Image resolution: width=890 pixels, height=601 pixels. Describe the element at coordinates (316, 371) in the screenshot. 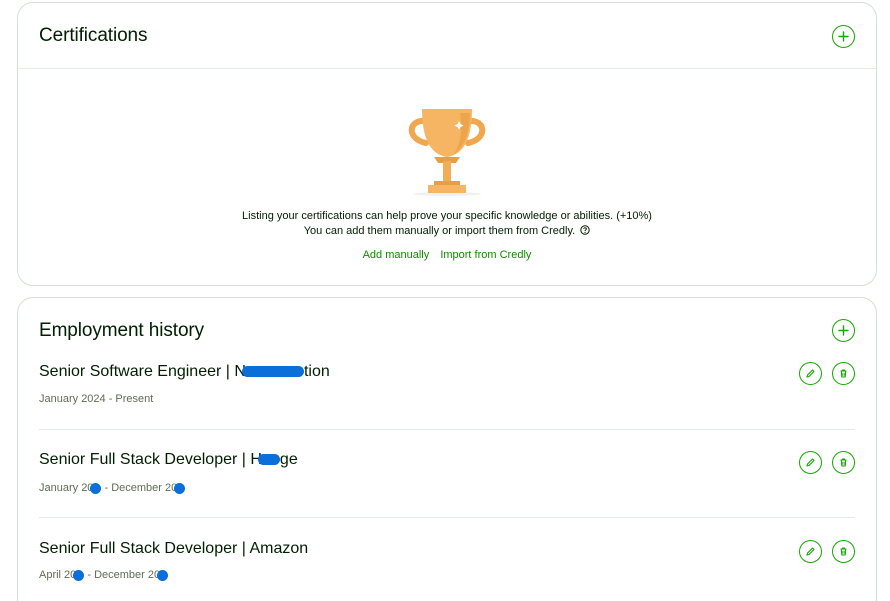

I see `job-title-tail: tion` at that location.